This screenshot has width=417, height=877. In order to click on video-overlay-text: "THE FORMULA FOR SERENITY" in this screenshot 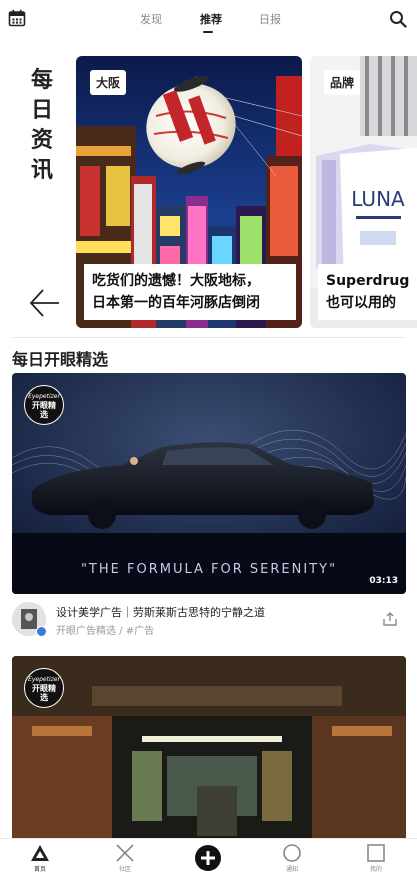, I will do `click(209, 569)`.